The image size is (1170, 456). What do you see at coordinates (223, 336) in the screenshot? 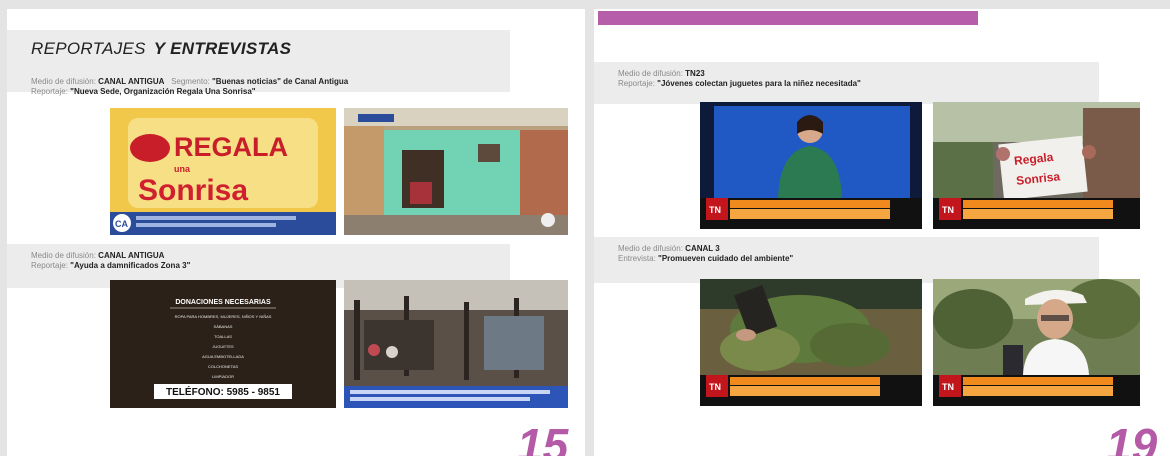
I see `donacion-line3: TOALLAS` at bounding box center [223, 336].